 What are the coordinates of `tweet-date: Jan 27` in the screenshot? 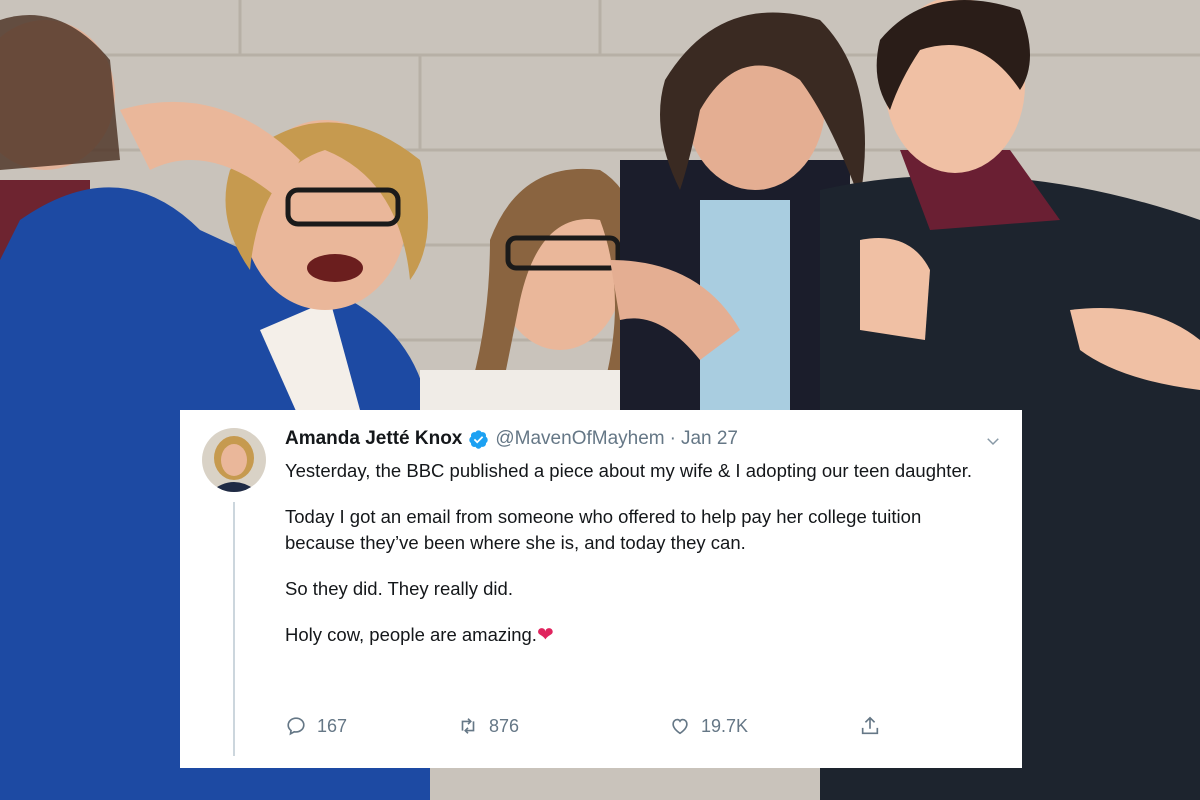 It's located at (709, 439).